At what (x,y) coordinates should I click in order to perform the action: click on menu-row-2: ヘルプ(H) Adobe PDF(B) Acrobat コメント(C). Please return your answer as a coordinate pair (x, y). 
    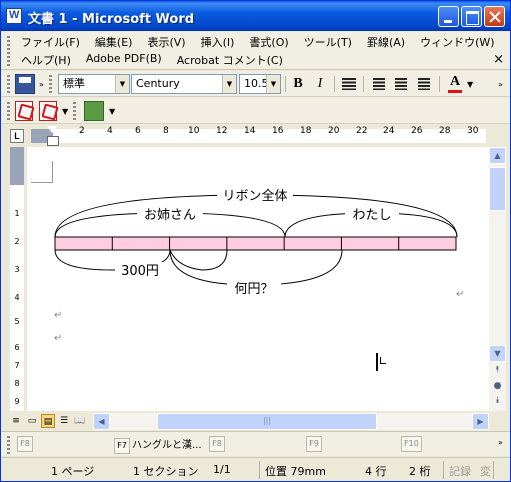
    Looking at the image, I should click on (159, 60).